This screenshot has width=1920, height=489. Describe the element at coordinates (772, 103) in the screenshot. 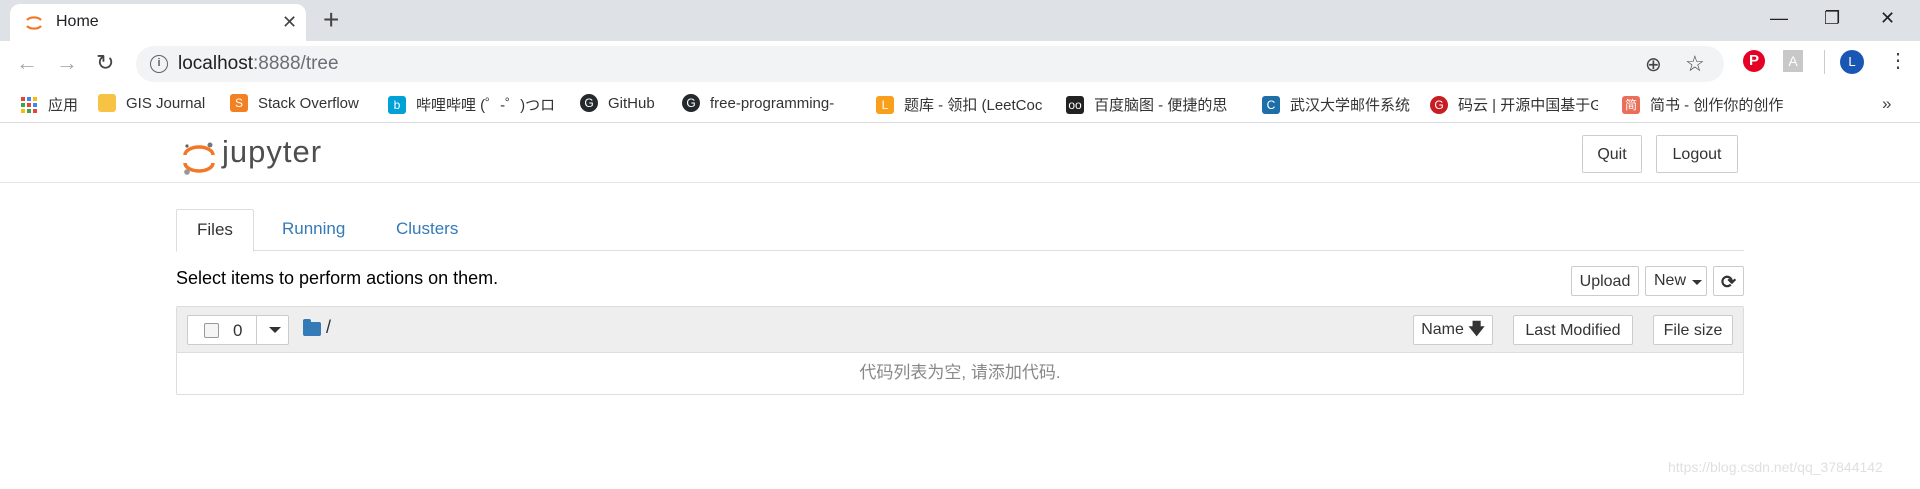

I see `bookmark-label: free-programming-` at that location.